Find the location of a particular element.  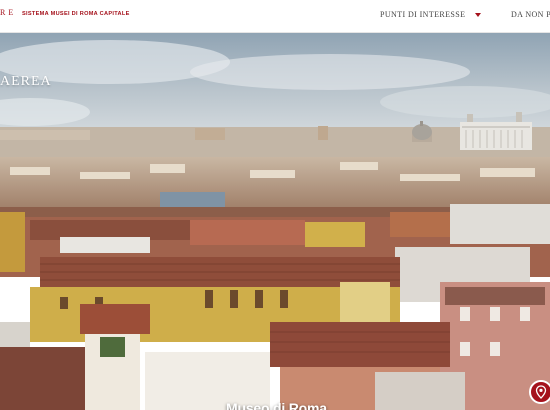

map-pin-icon is located at coordinates (541, 392).